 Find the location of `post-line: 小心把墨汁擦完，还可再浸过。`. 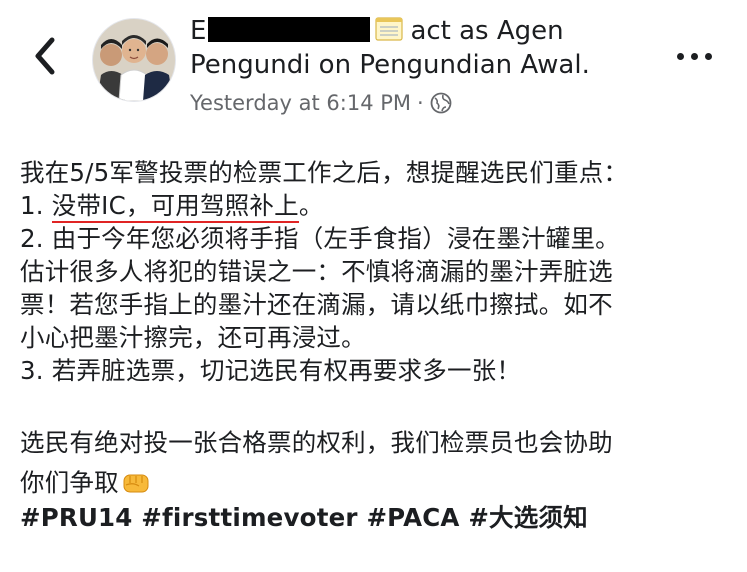

post-line: 小心把墨汁擦完，还可再浸过。 is located at coordinates (193, 337).